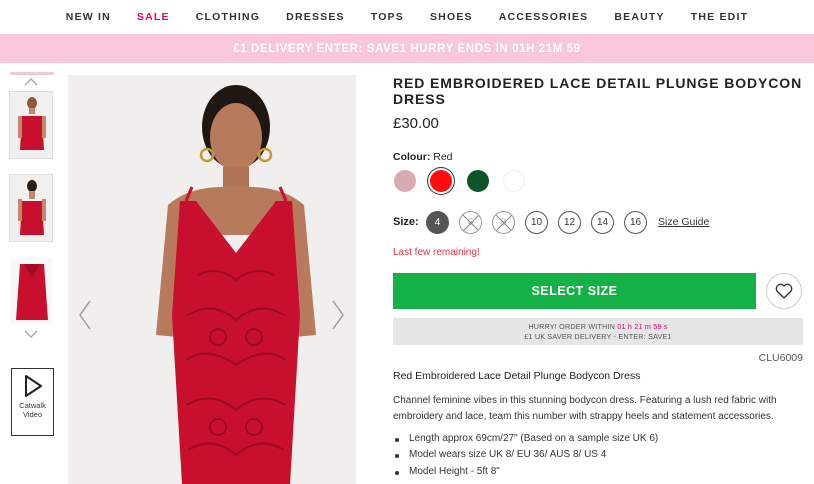 The width and height of the screenshot is (814, 484). Describe the element at coordinates (780, 358) in the screenshot. I see `product-code: CLU6009` at that location.